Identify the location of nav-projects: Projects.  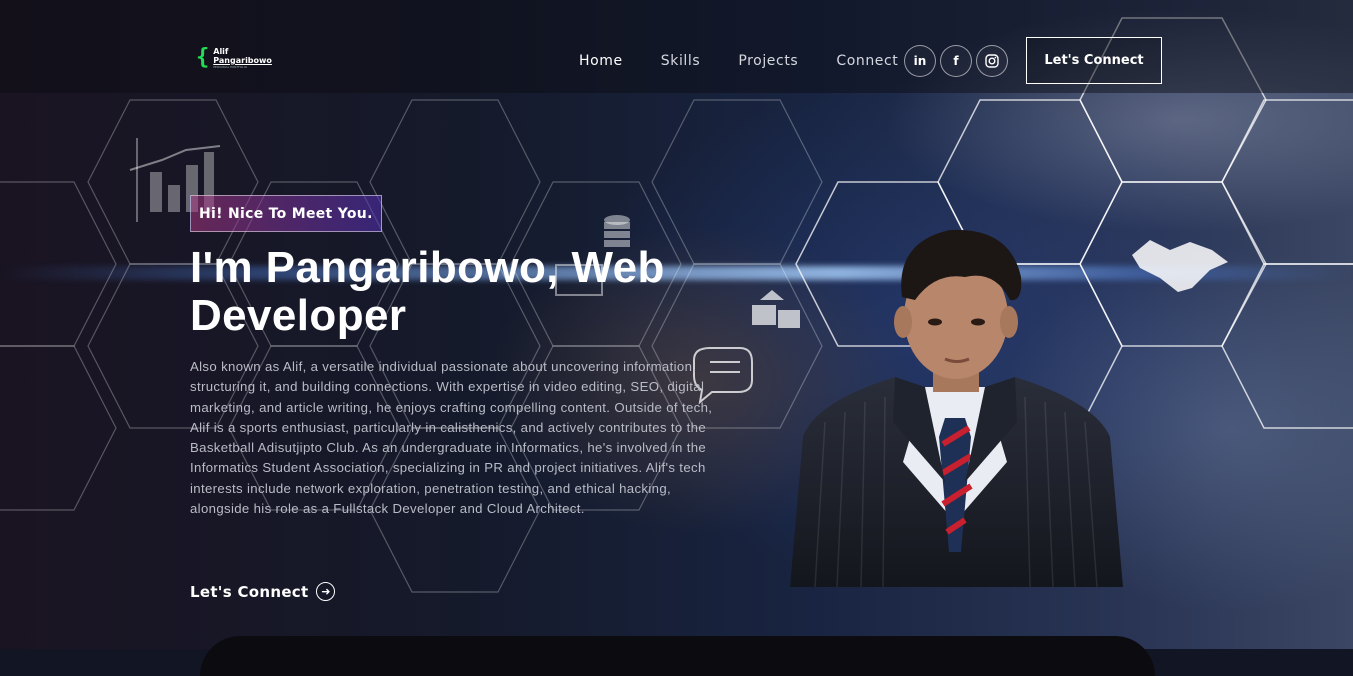
(768, 61).